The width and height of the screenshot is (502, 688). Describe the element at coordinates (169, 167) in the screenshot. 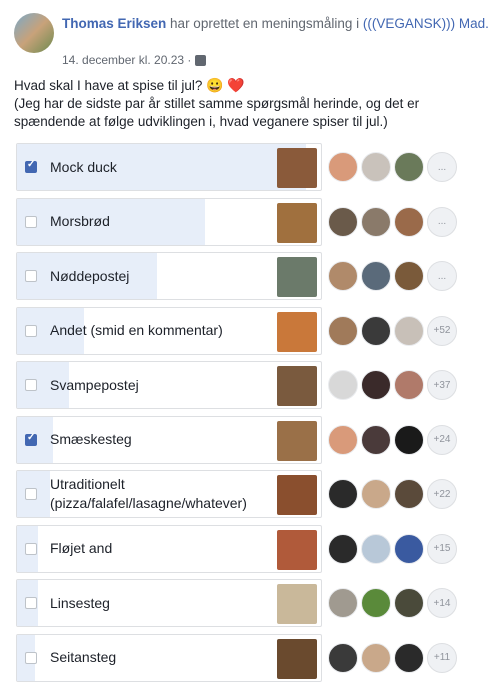

I see `poll-option-box: Mock duck` at that location.